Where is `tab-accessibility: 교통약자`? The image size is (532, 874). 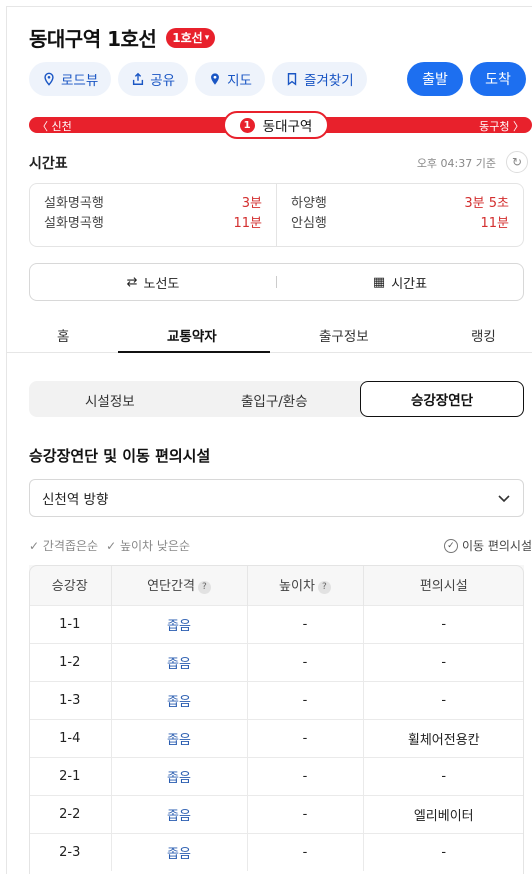
tab-accessibility: 교통약자 is located at coordinates (192, 335).